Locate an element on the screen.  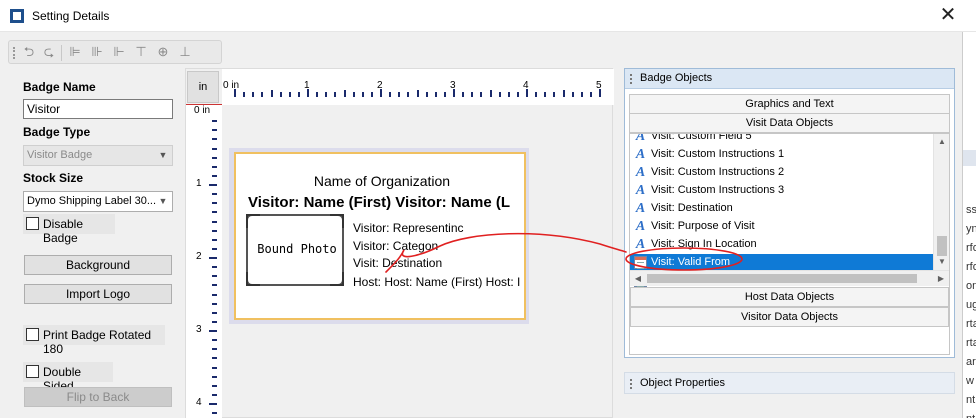
list-item: A Visit: Custom Instructions 3 is located at coordinates (782, 191).